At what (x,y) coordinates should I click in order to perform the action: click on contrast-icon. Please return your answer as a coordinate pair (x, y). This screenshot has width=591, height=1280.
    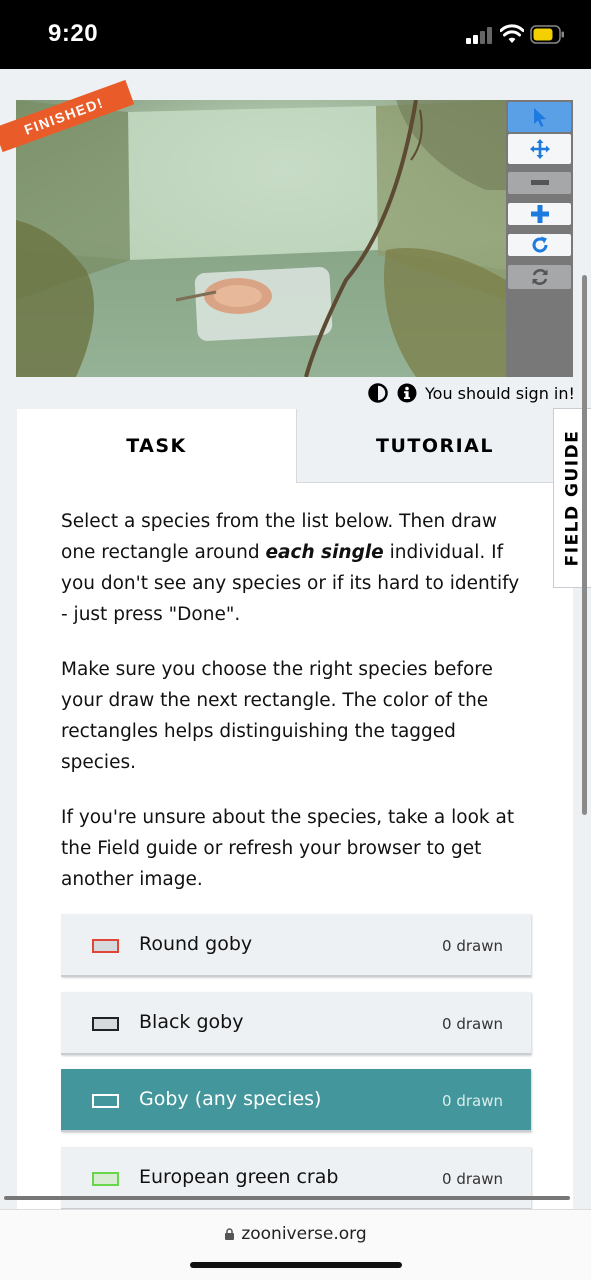
    Looking at the image, I should click on (378, 393).